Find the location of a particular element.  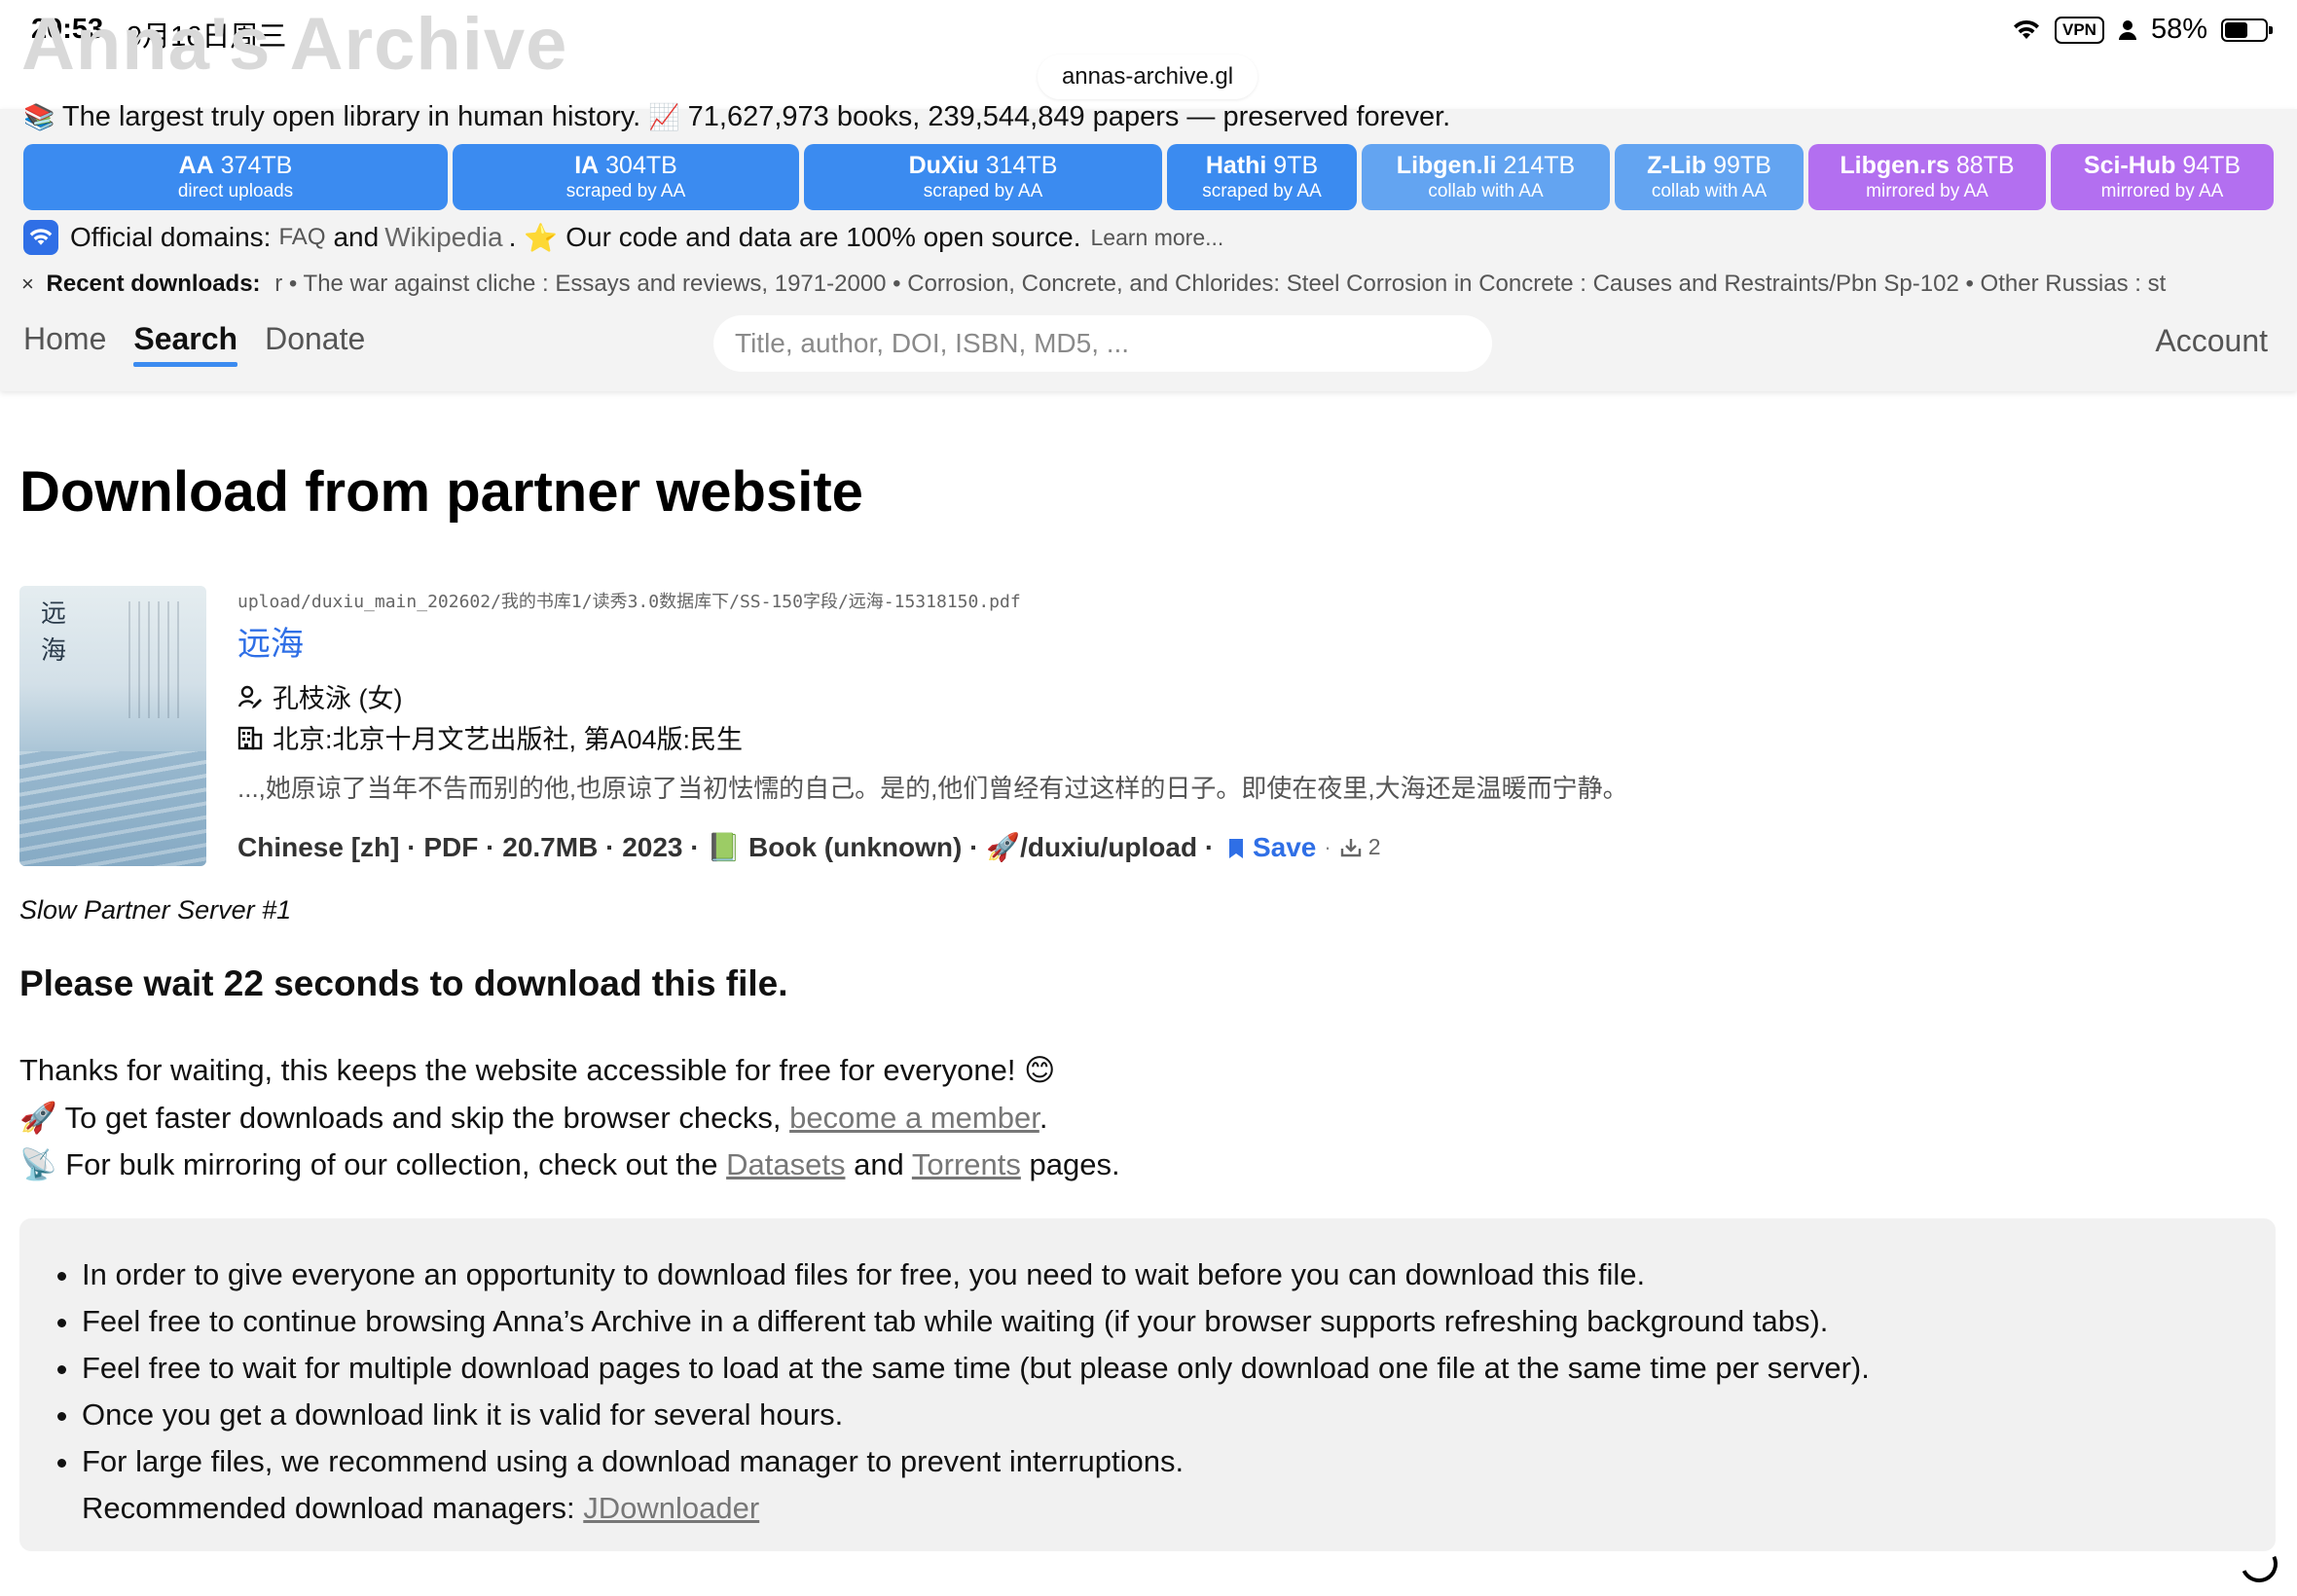

book-cover: 远 海 is located at coordinates (112, 726).